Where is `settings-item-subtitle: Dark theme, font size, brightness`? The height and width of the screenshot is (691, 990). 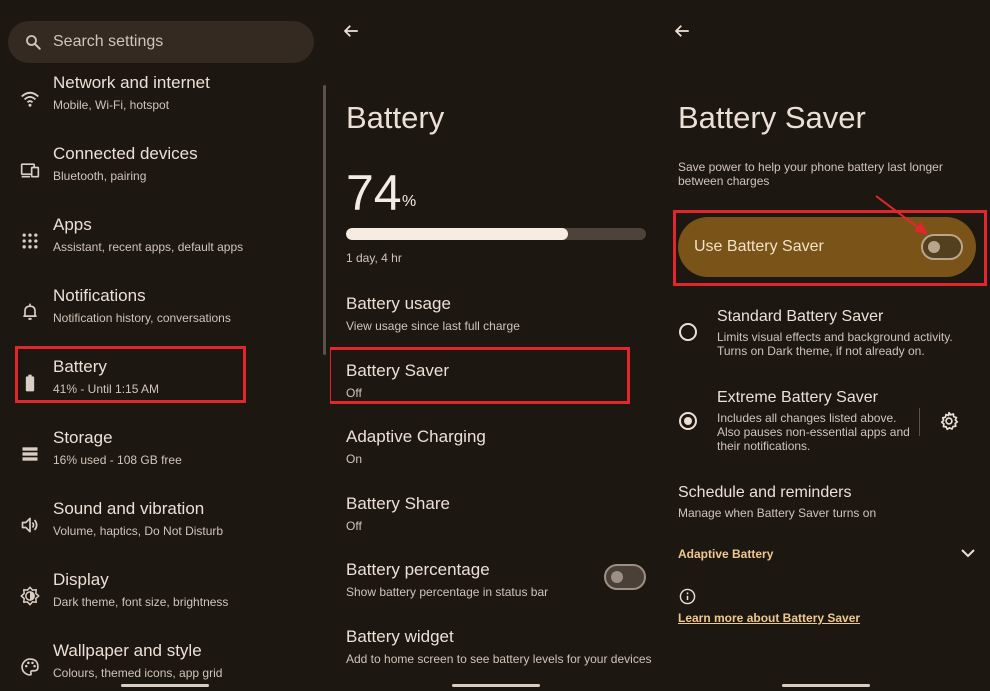
settings-item-subtitle: Dark theme, font size, brightness is located at coordinates (141, 602).